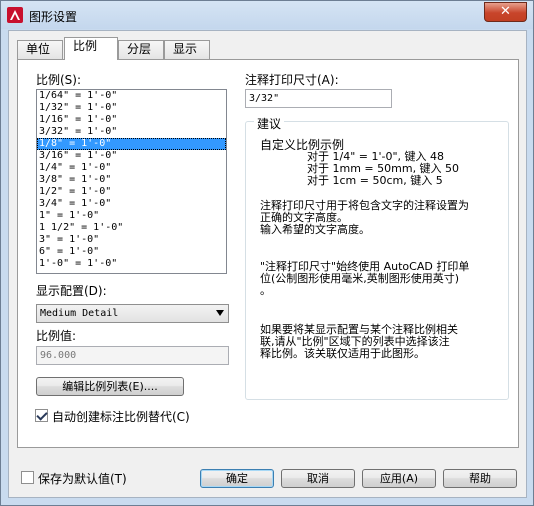 This screenshot has width=534, height=506. Describe the element at coordinates (342, 353) in the screenshot. I see `suggestion-text: 释比例。该关联仅适用于此图形。` at that location.